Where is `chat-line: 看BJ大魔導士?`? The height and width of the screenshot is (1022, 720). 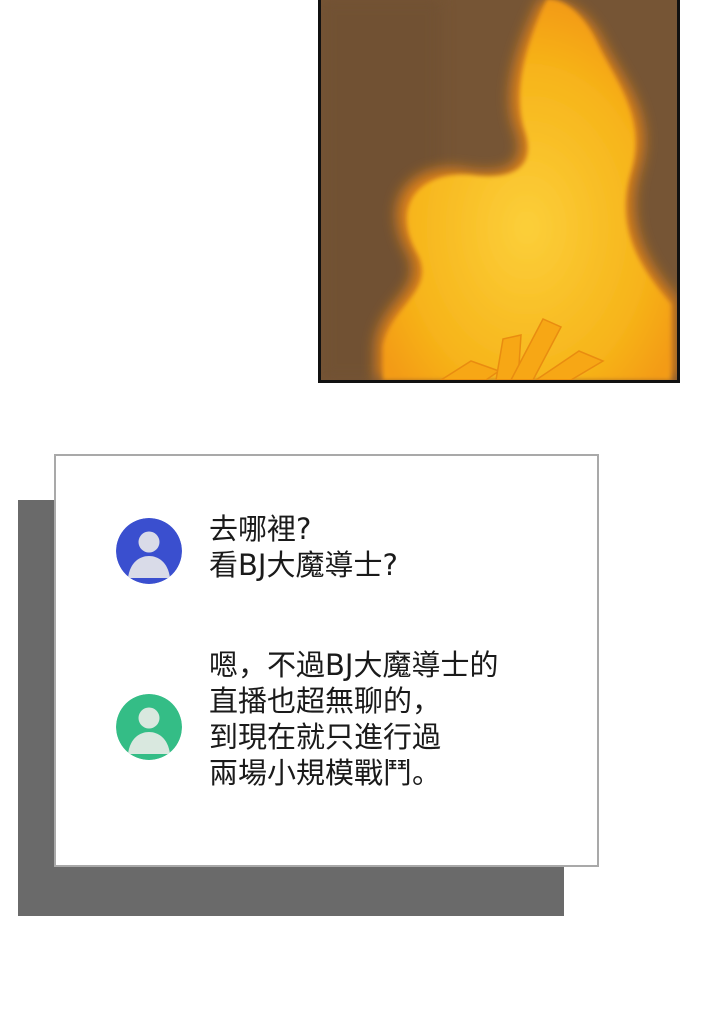
chat-line: 看BJ大魔導士? is located at coordinates (303, 565).